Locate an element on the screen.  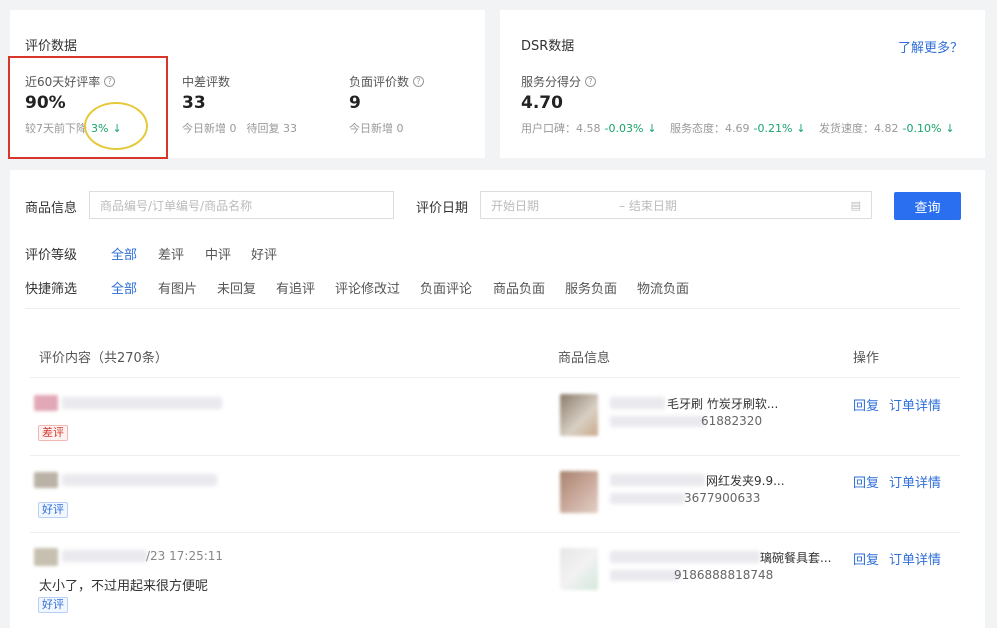
product-search-input: 商品编号/订单编号/商品名称 is located at coordinates (241, 205).